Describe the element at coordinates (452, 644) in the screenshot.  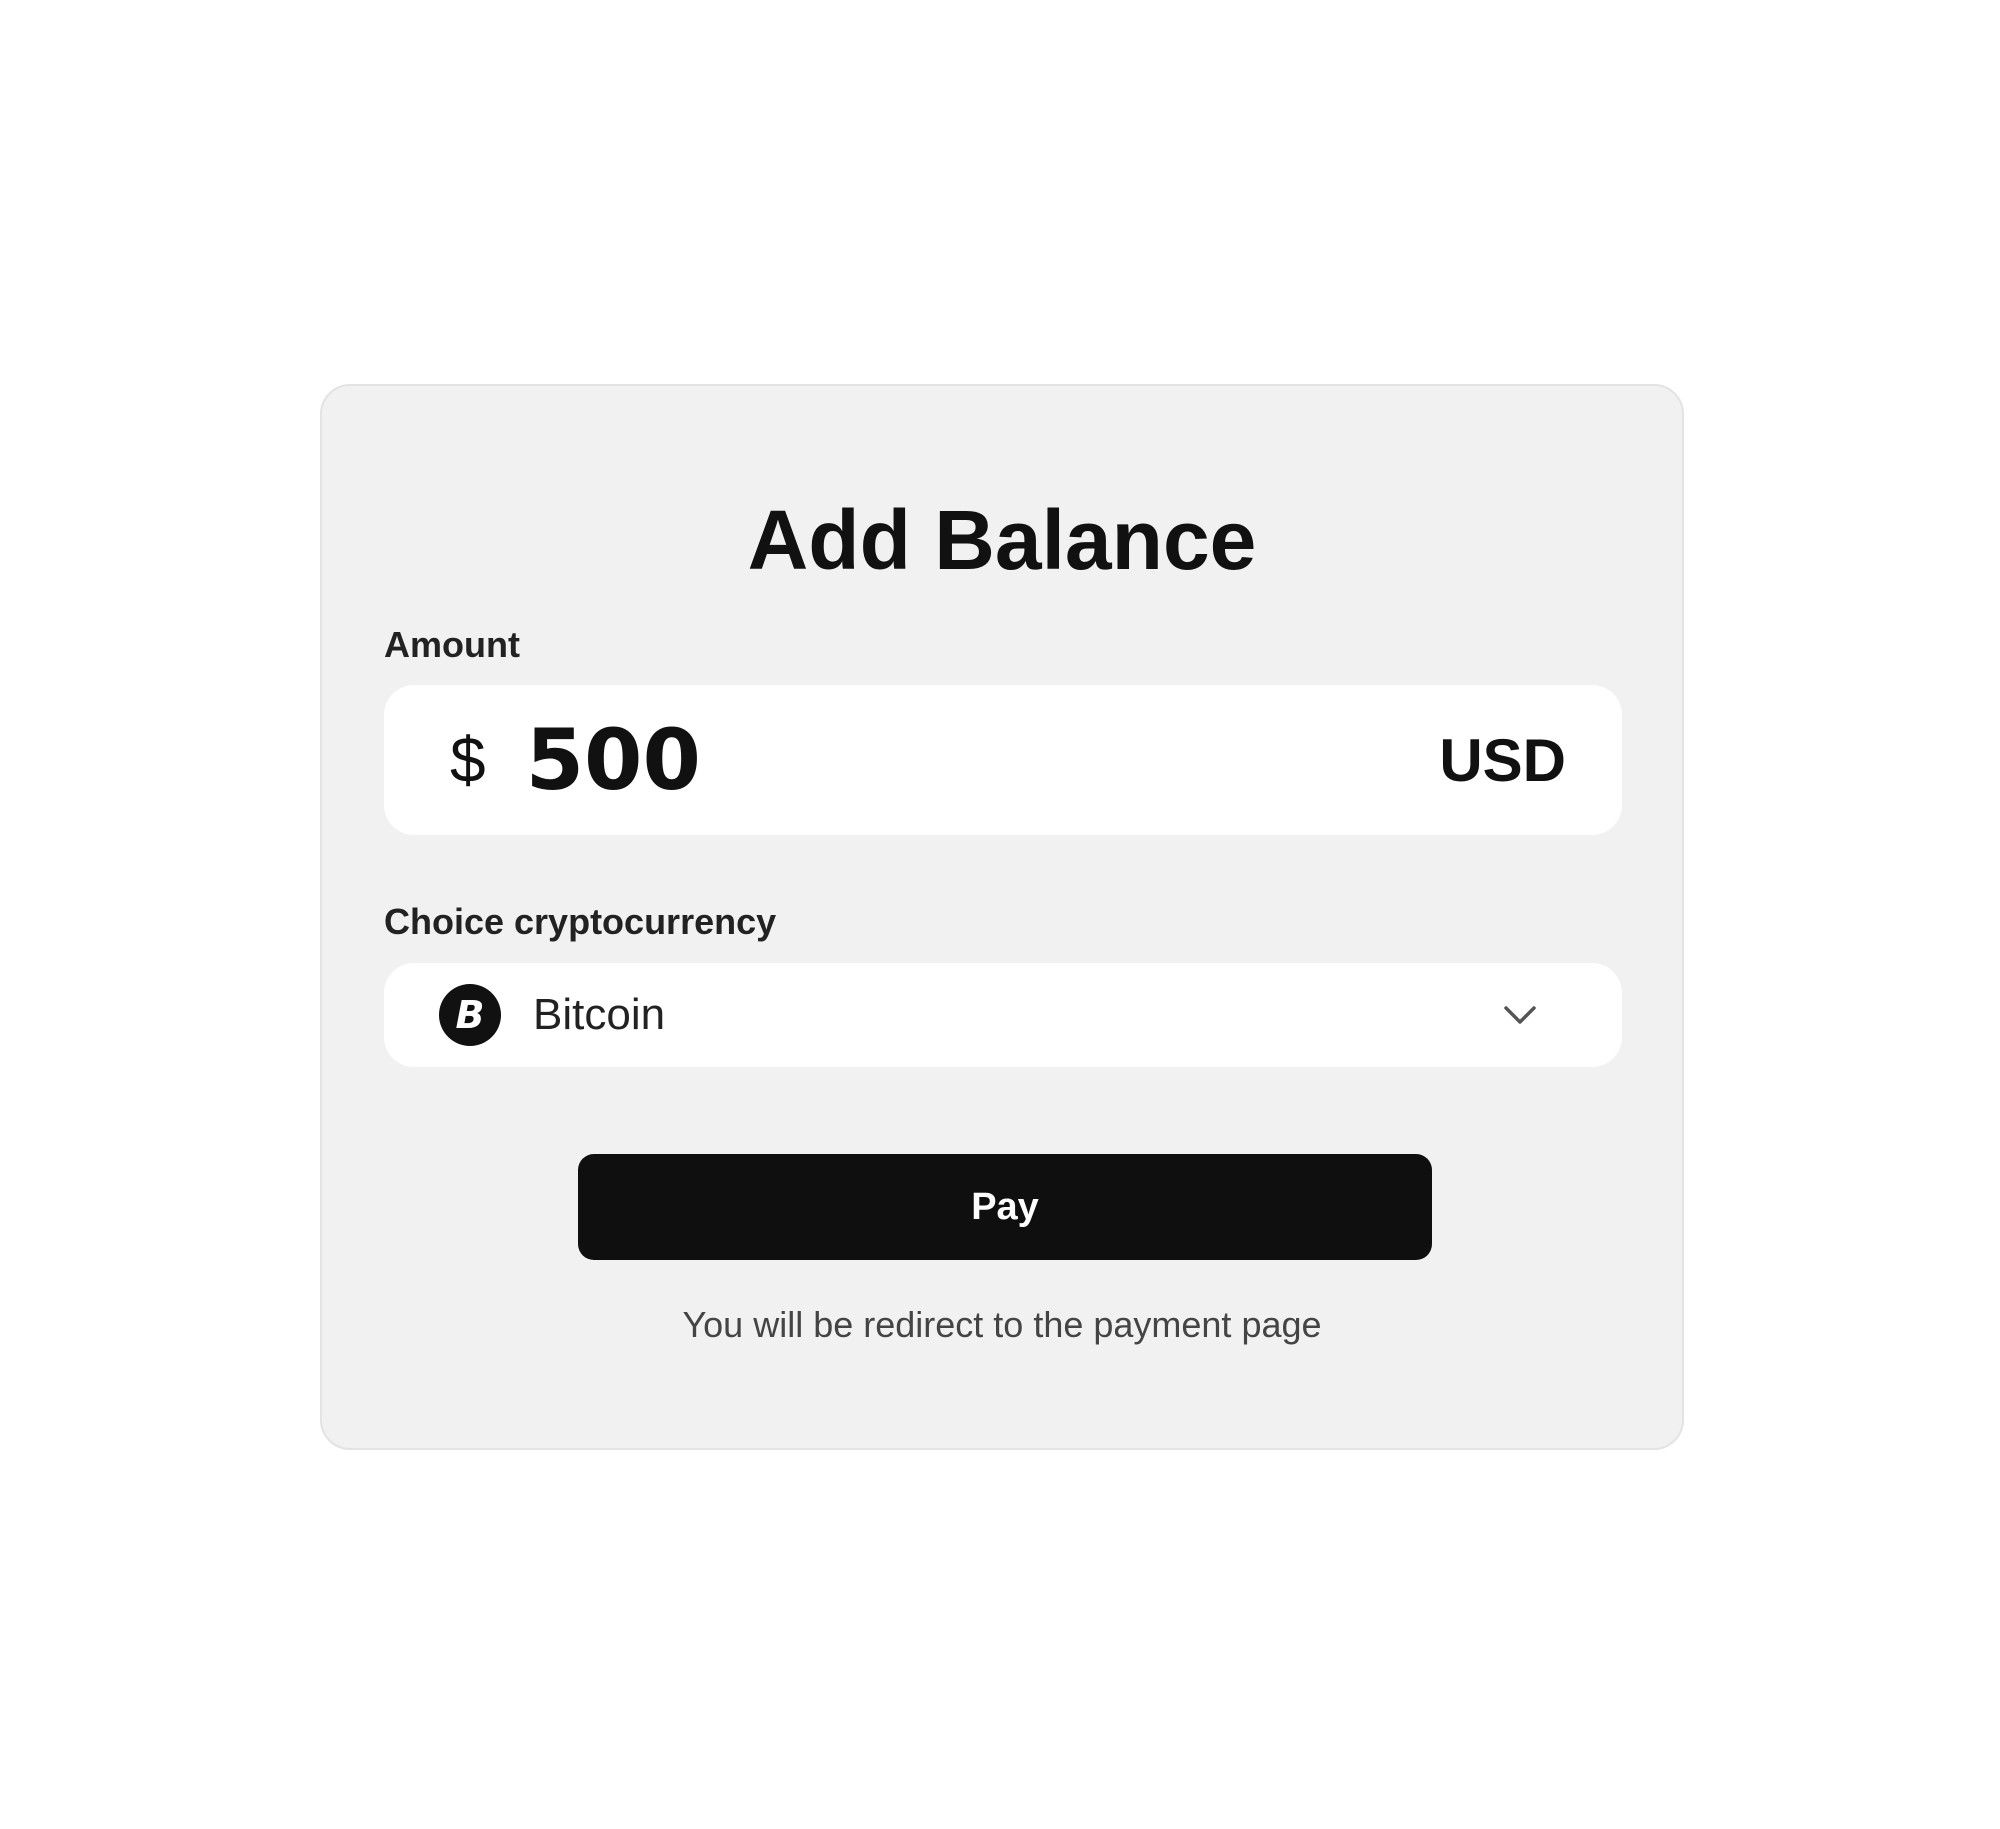
I see `amount-label: Amount` at that location.